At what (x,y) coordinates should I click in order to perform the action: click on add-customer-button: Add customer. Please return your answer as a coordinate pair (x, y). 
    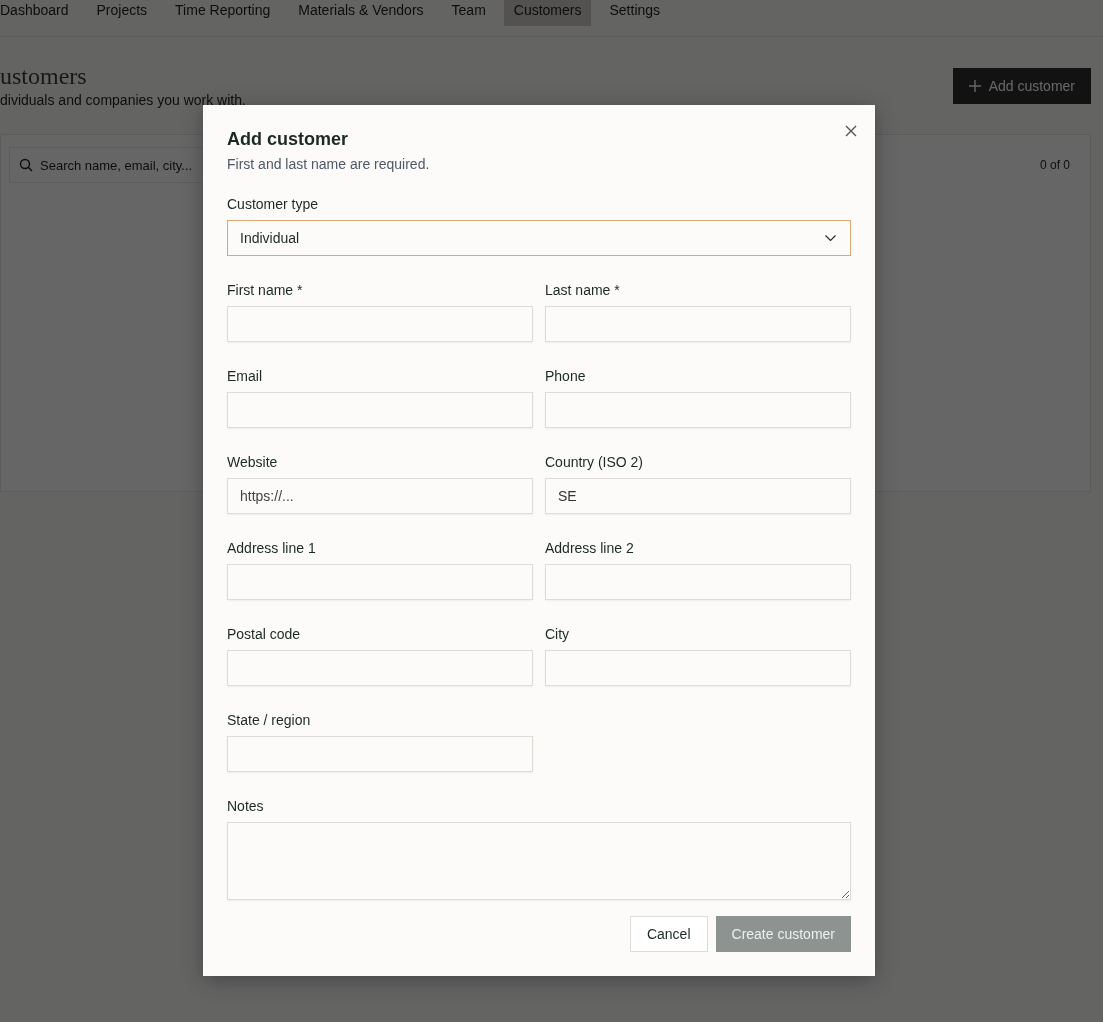
    Looking at the image, I should click on (1021, 86).